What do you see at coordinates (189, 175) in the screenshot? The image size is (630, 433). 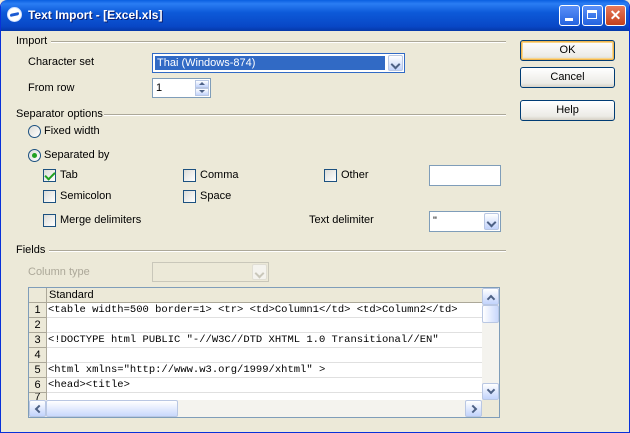 I see `comma-checkbox` at bounding box center [189, 175].